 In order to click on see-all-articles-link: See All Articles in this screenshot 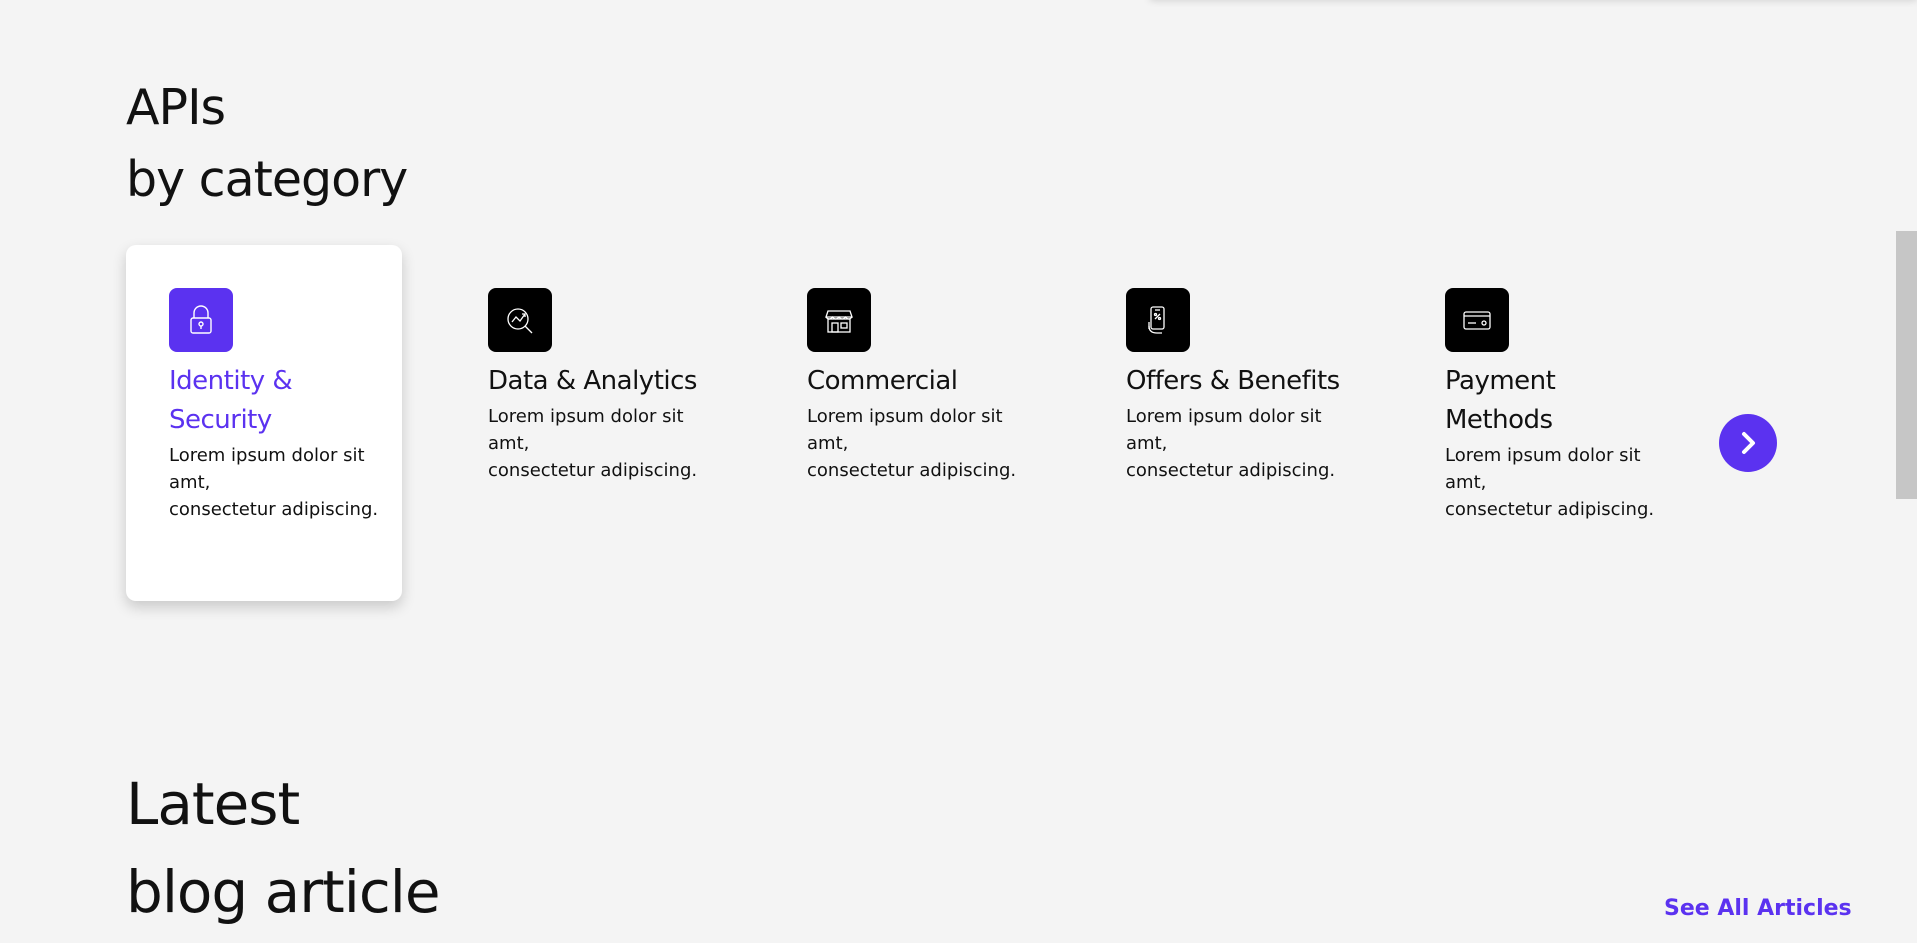, I will do `click(1758, 908)`.